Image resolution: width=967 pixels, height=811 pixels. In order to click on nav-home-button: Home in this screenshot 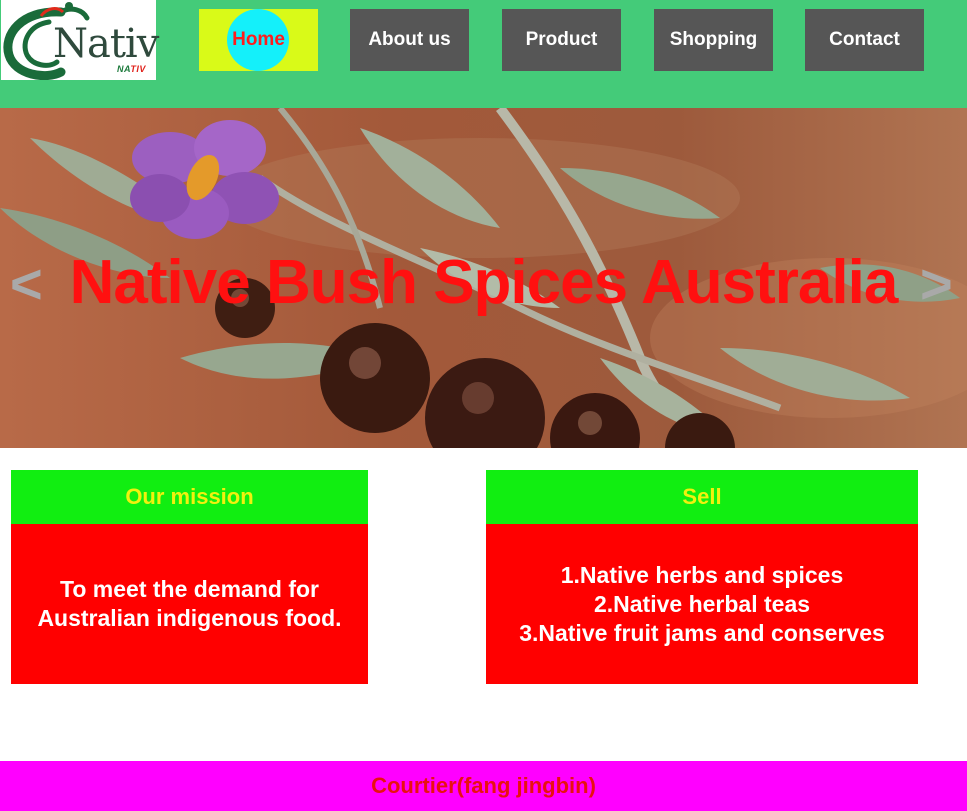, I will do `click(258, 40)`.